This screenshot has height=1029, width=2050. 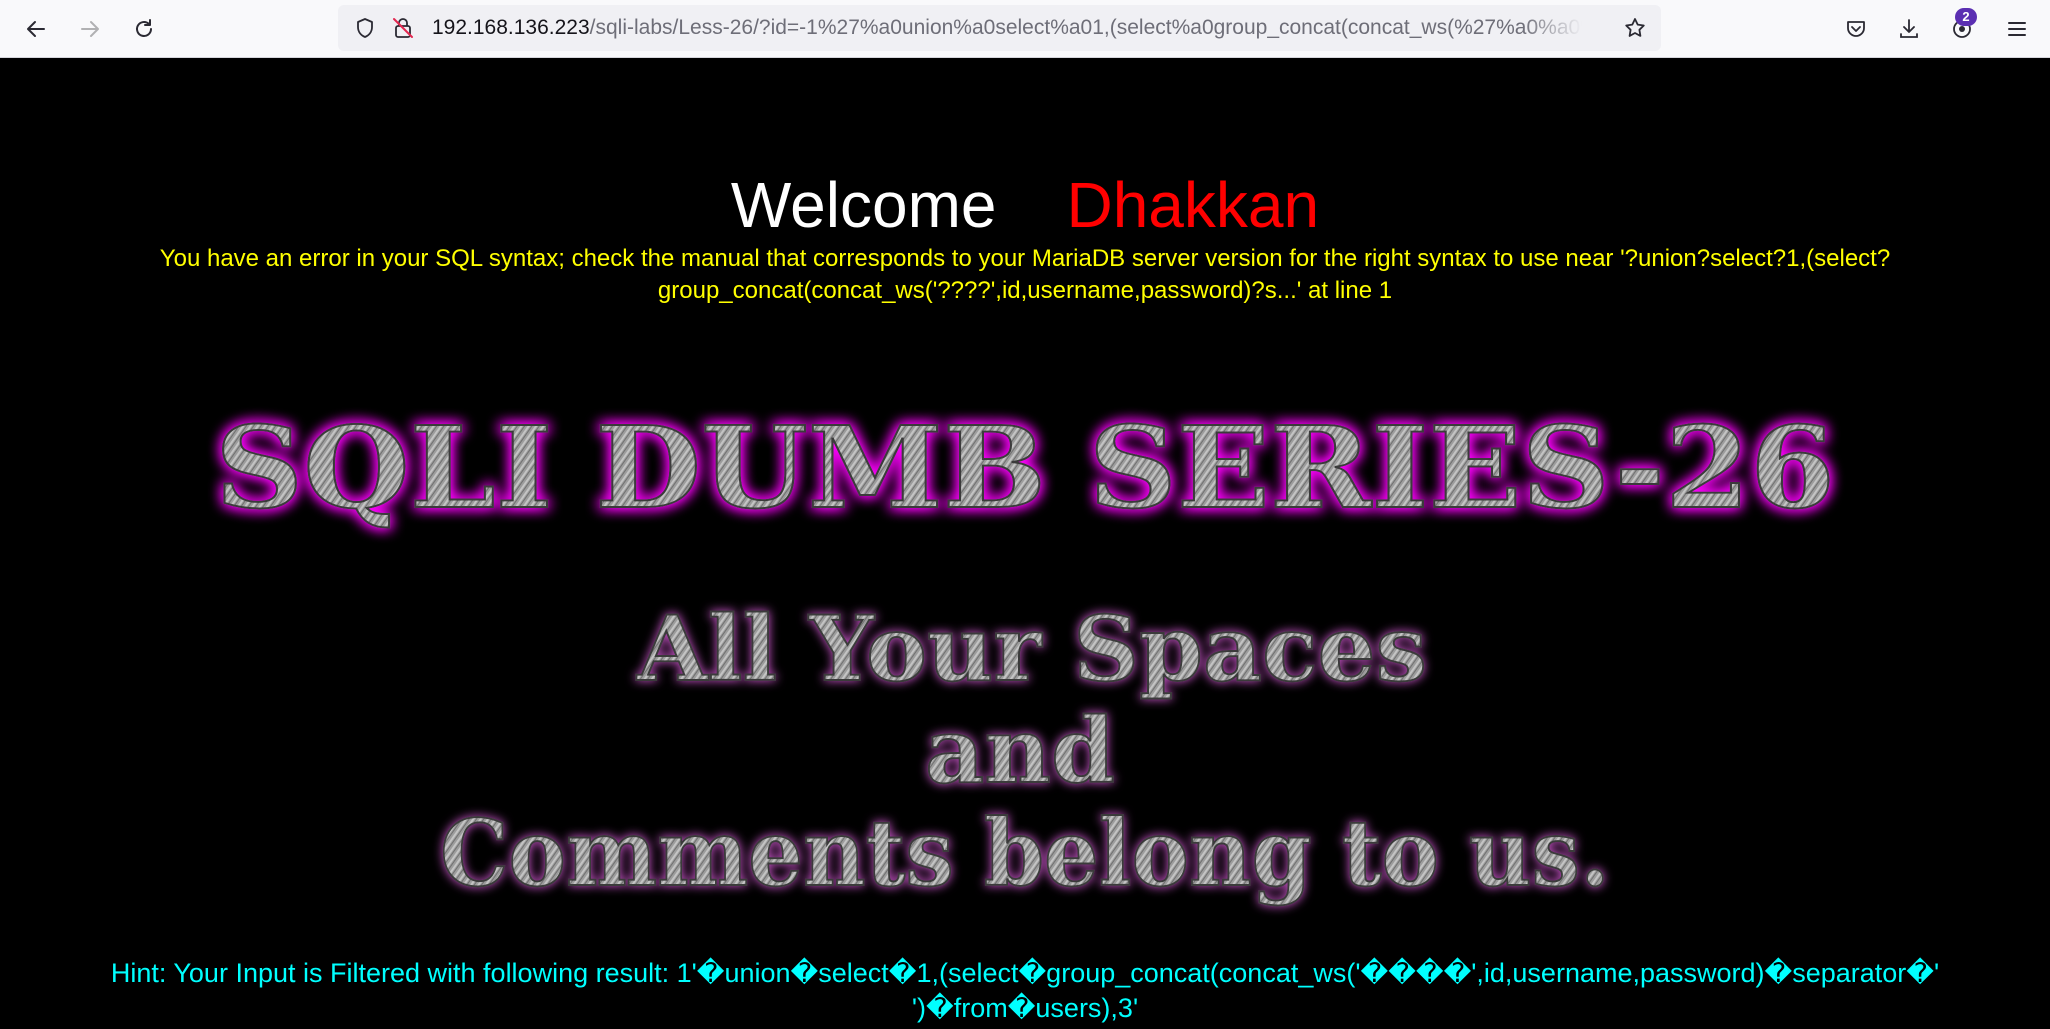 I want to click on welcome-label: Welcome, so click(x=863, y=205).